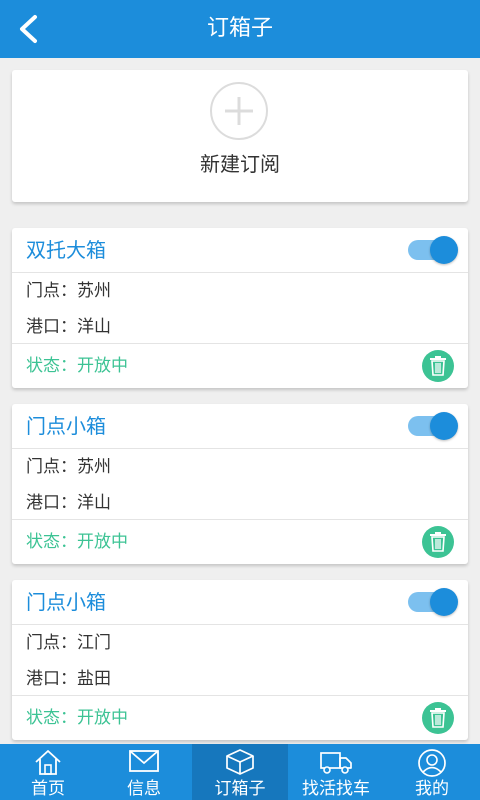 This screenshot has height=800, width=480. What do you see at coordinates (336, 763) in the screenshot?
I see `truck-icon` at bounding box center [336, 763].